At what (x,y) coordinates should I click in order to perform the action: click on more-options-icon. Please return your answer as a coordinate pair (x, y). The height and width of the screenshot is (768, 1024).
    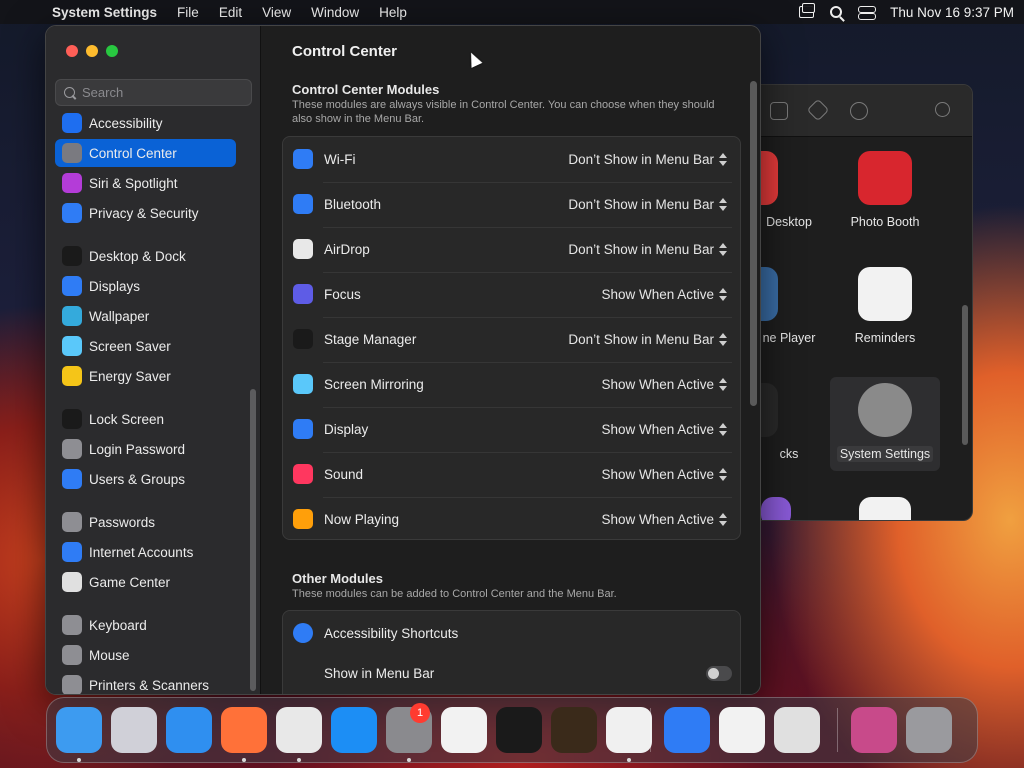
    Looking at the image, I should click on (859, 111).